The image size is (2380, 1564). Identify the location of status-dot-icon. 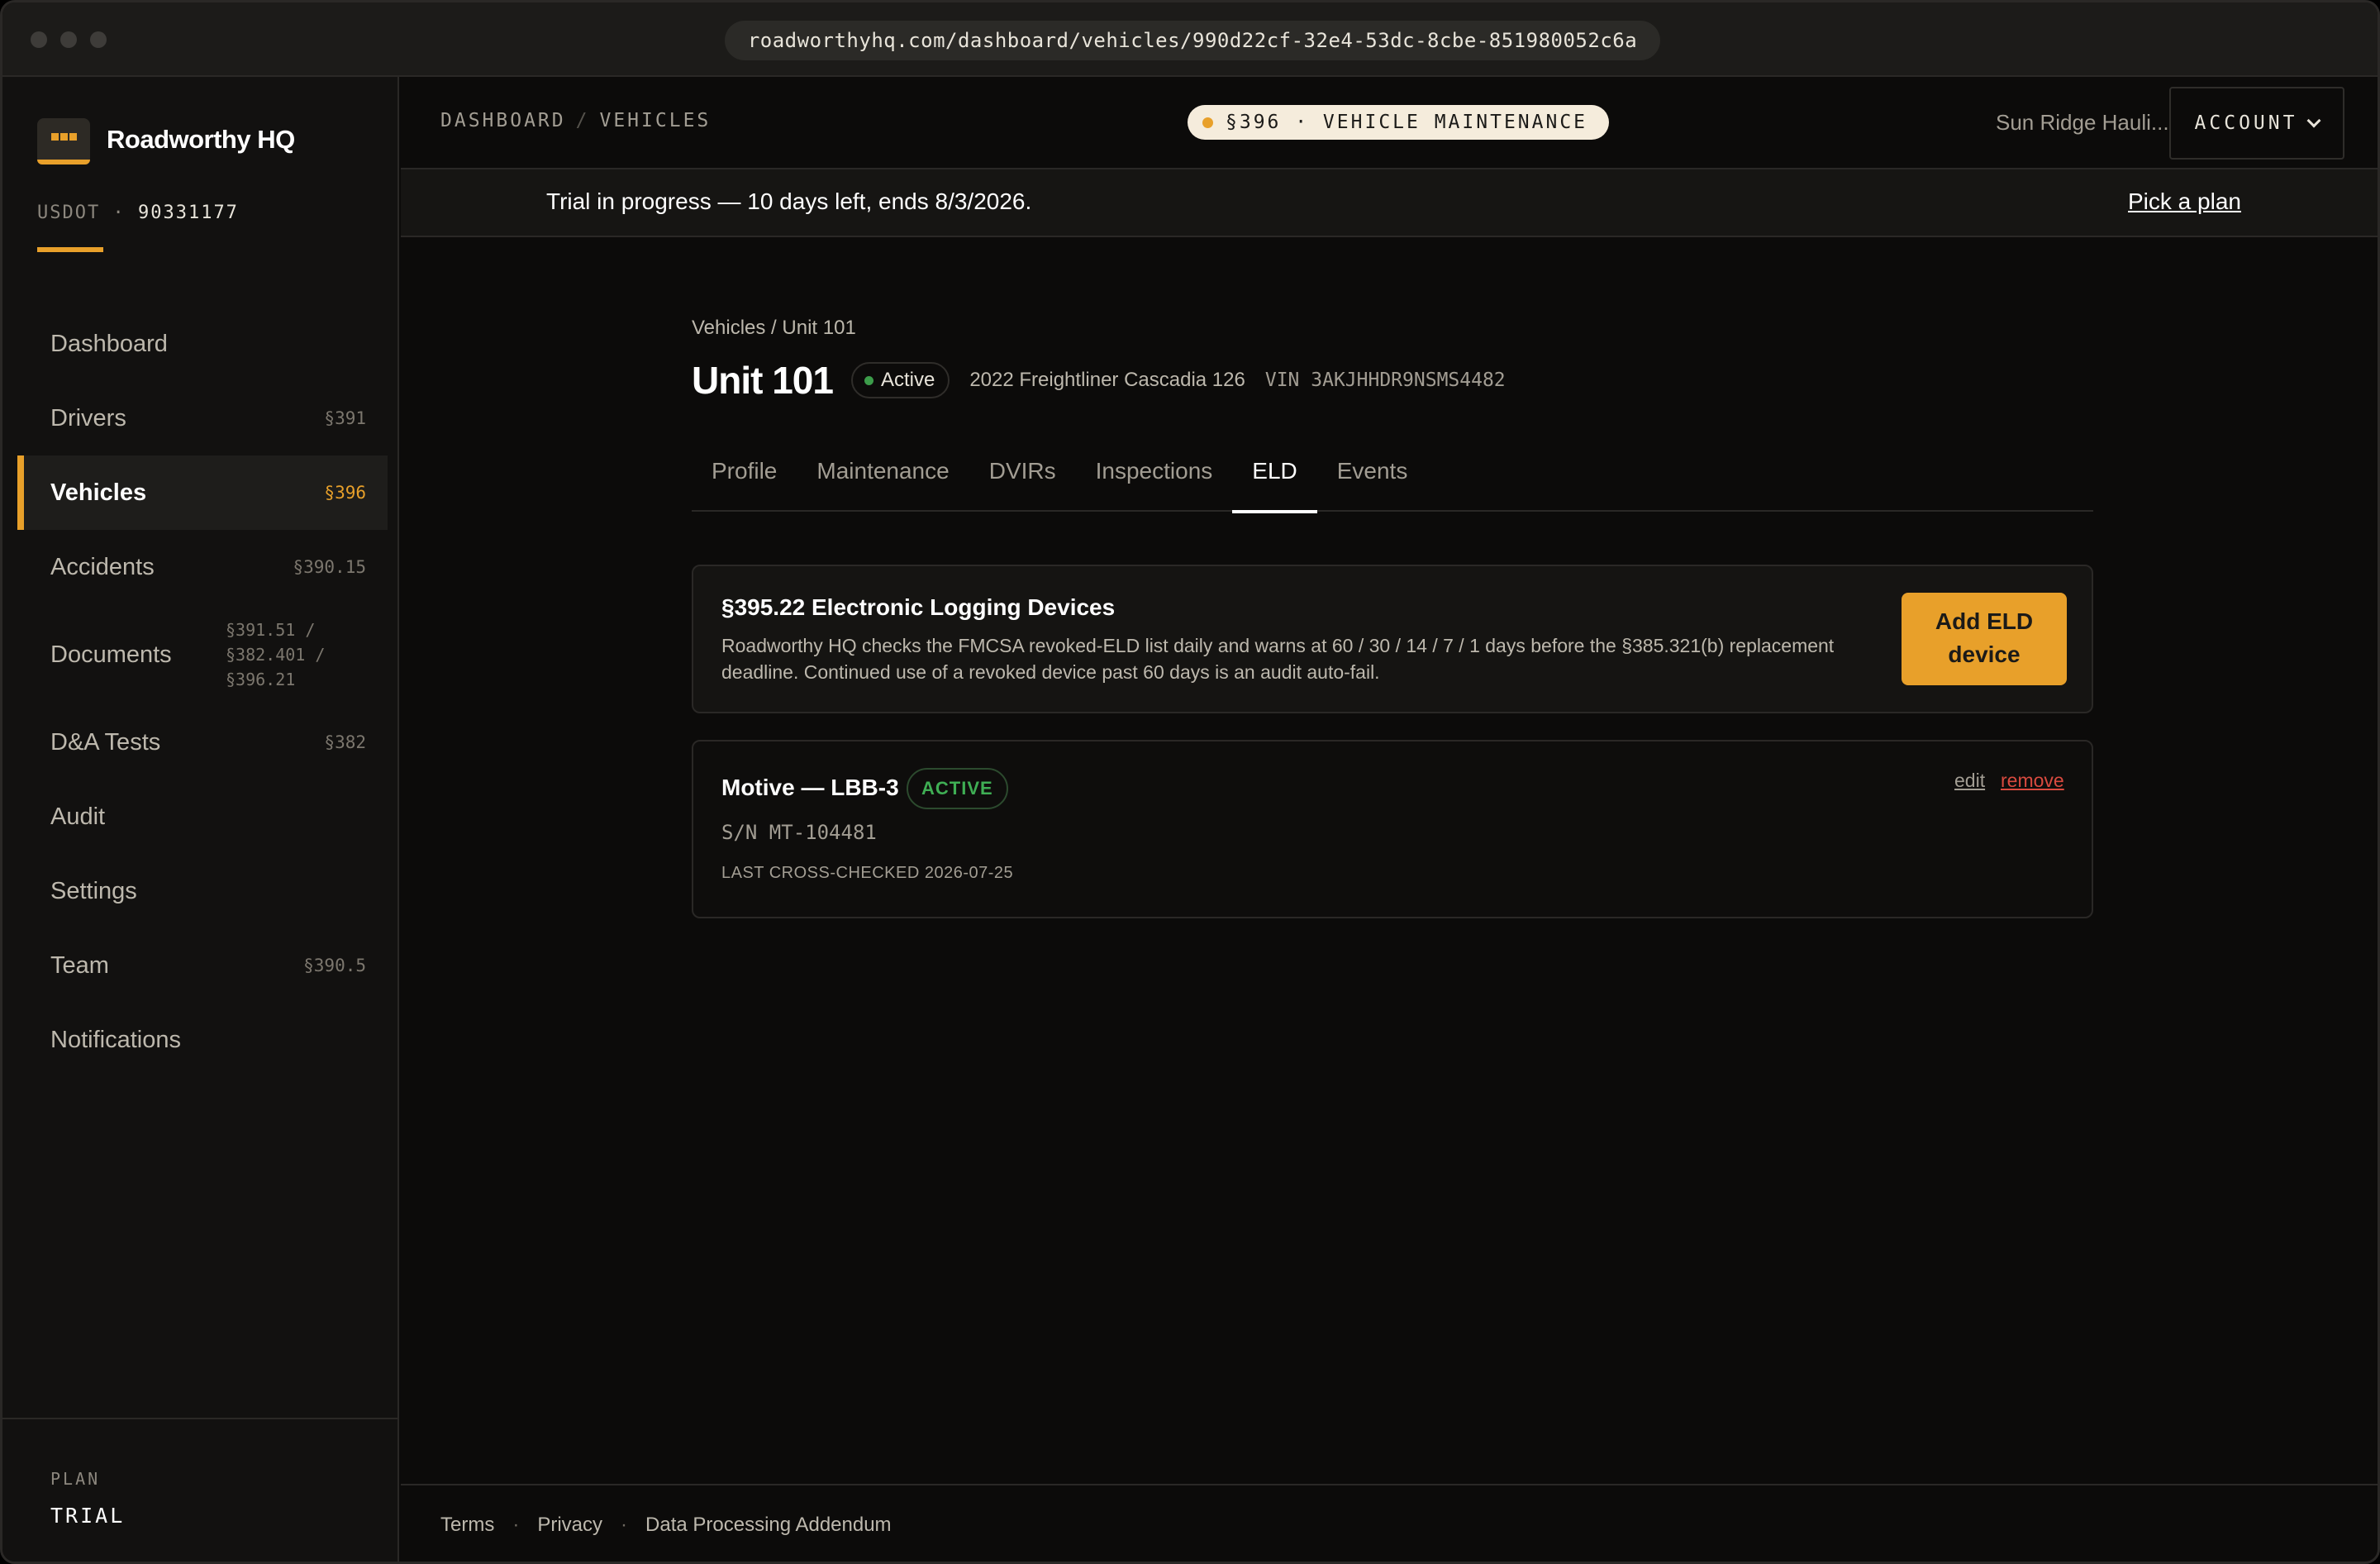
(1207, 123).